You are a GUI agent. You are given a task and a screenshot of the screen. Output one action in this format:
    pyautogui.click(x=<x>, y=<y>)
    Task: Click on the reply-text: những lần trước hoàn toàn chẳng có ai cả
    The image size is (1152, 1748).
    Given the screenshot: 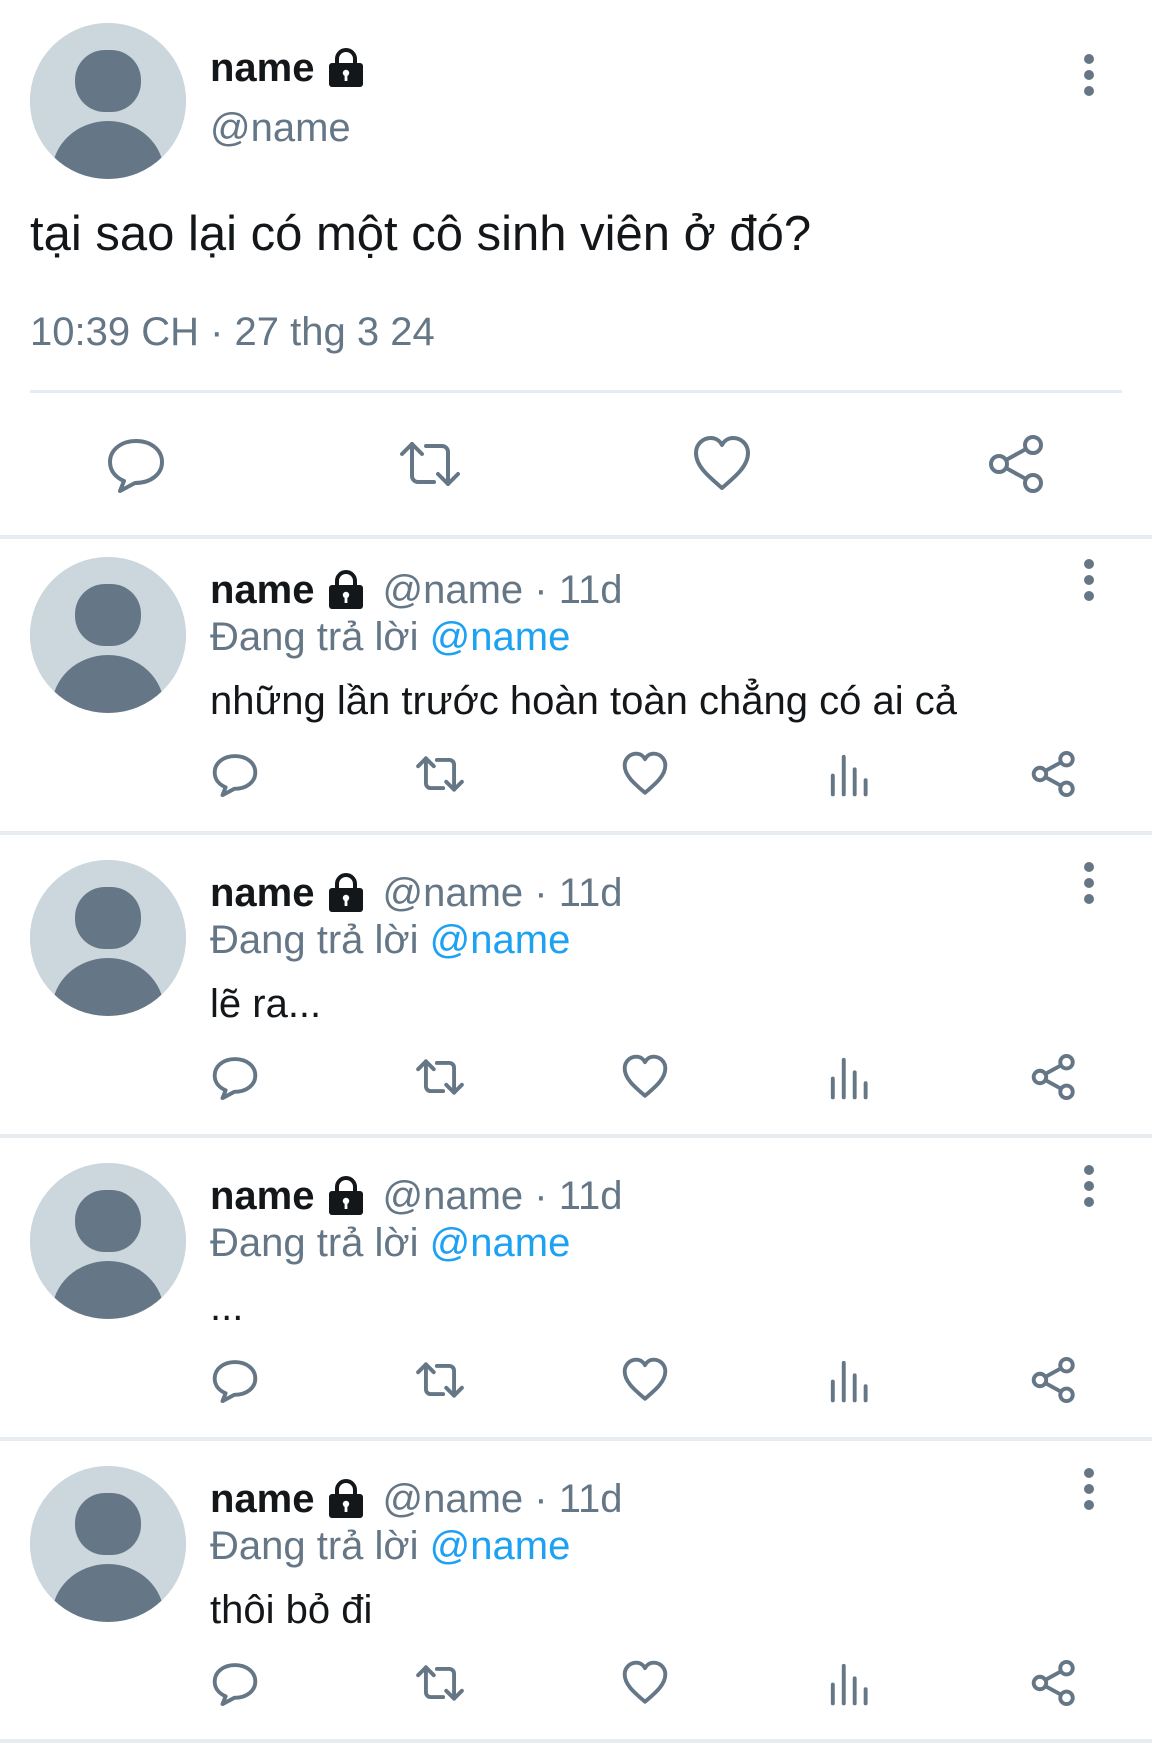 What is the action you would take?
    pyautogui.click(x=583, y=701)
    